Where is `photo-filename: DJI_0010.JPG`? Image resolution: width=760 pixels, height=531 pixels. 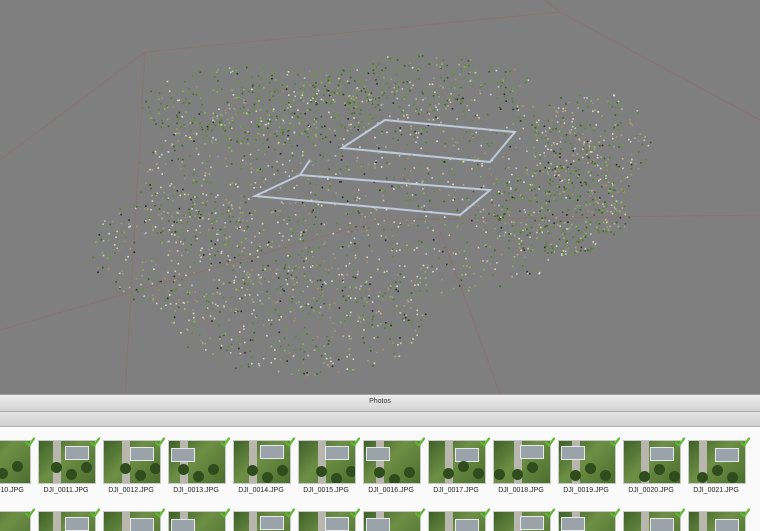
photo-filename: DJI_0010.JPG is located at coordinates (12, 490).